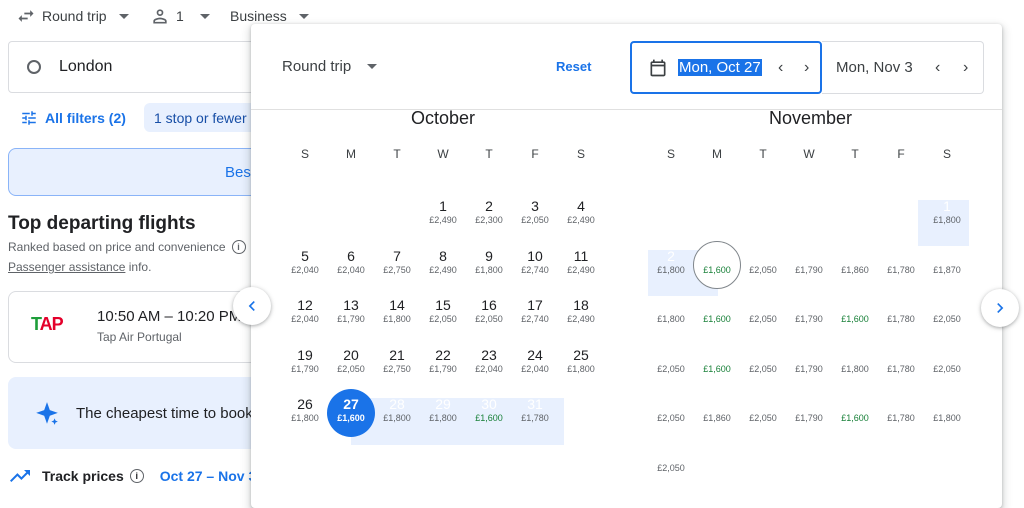 This screenshot has width=1024, height=508. What do you see at coordinates (443, 264) in the screenshot?
I see `calendar-day: 8 £2,490` at bounding box center [443, 264].